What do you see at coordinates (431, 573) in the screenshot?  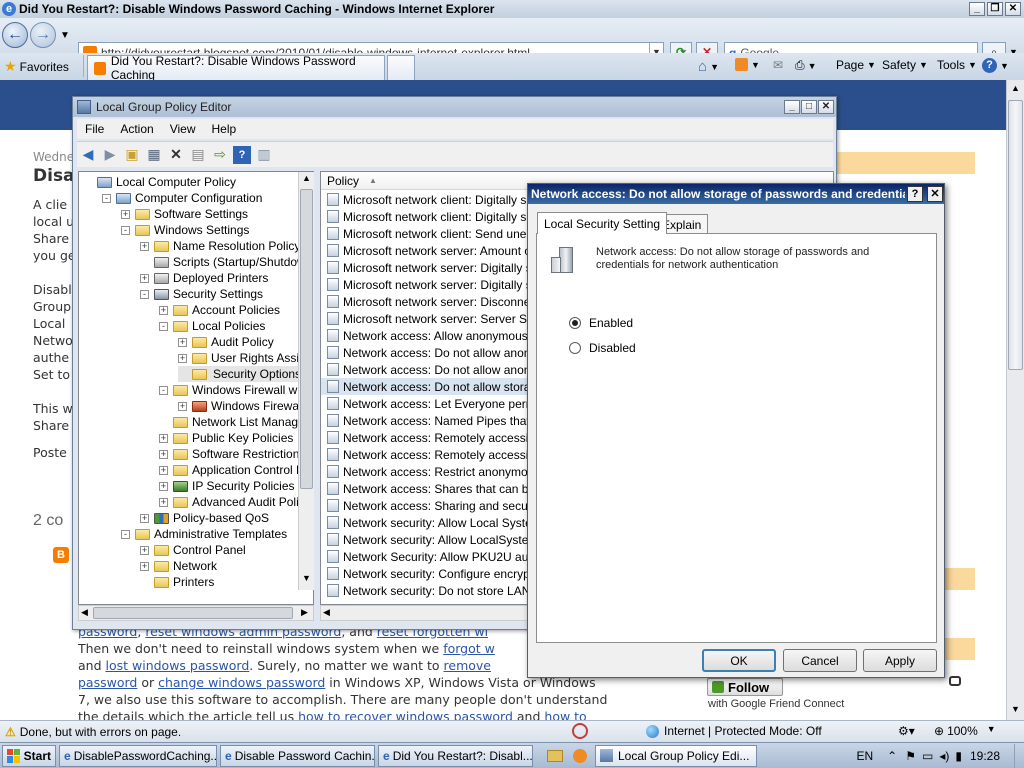 I see `policy-row: Network security: Configure encryptio` at bounding box center [431, 573].